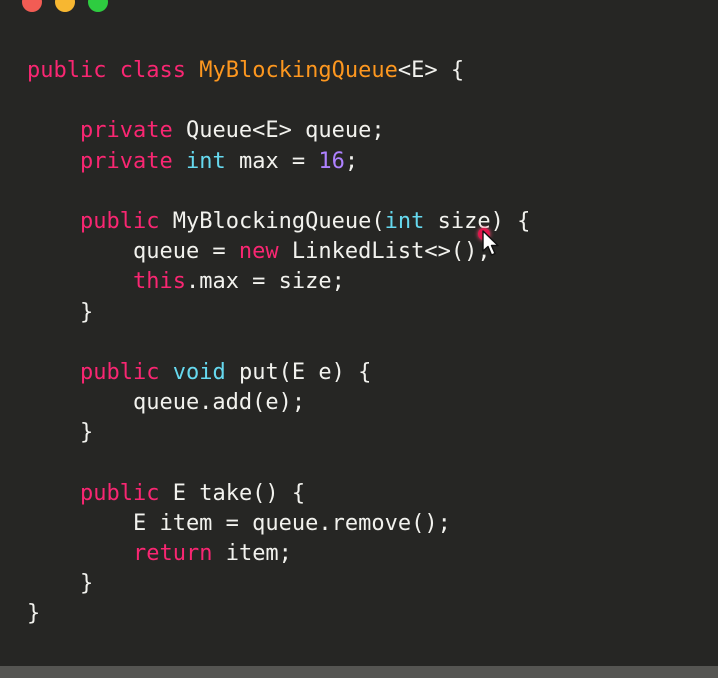 This screenshot has width=718, height=678. Describe the element at coordinates (152, 70) in the screenshot. I see `code-token-keyword: class` at that location.